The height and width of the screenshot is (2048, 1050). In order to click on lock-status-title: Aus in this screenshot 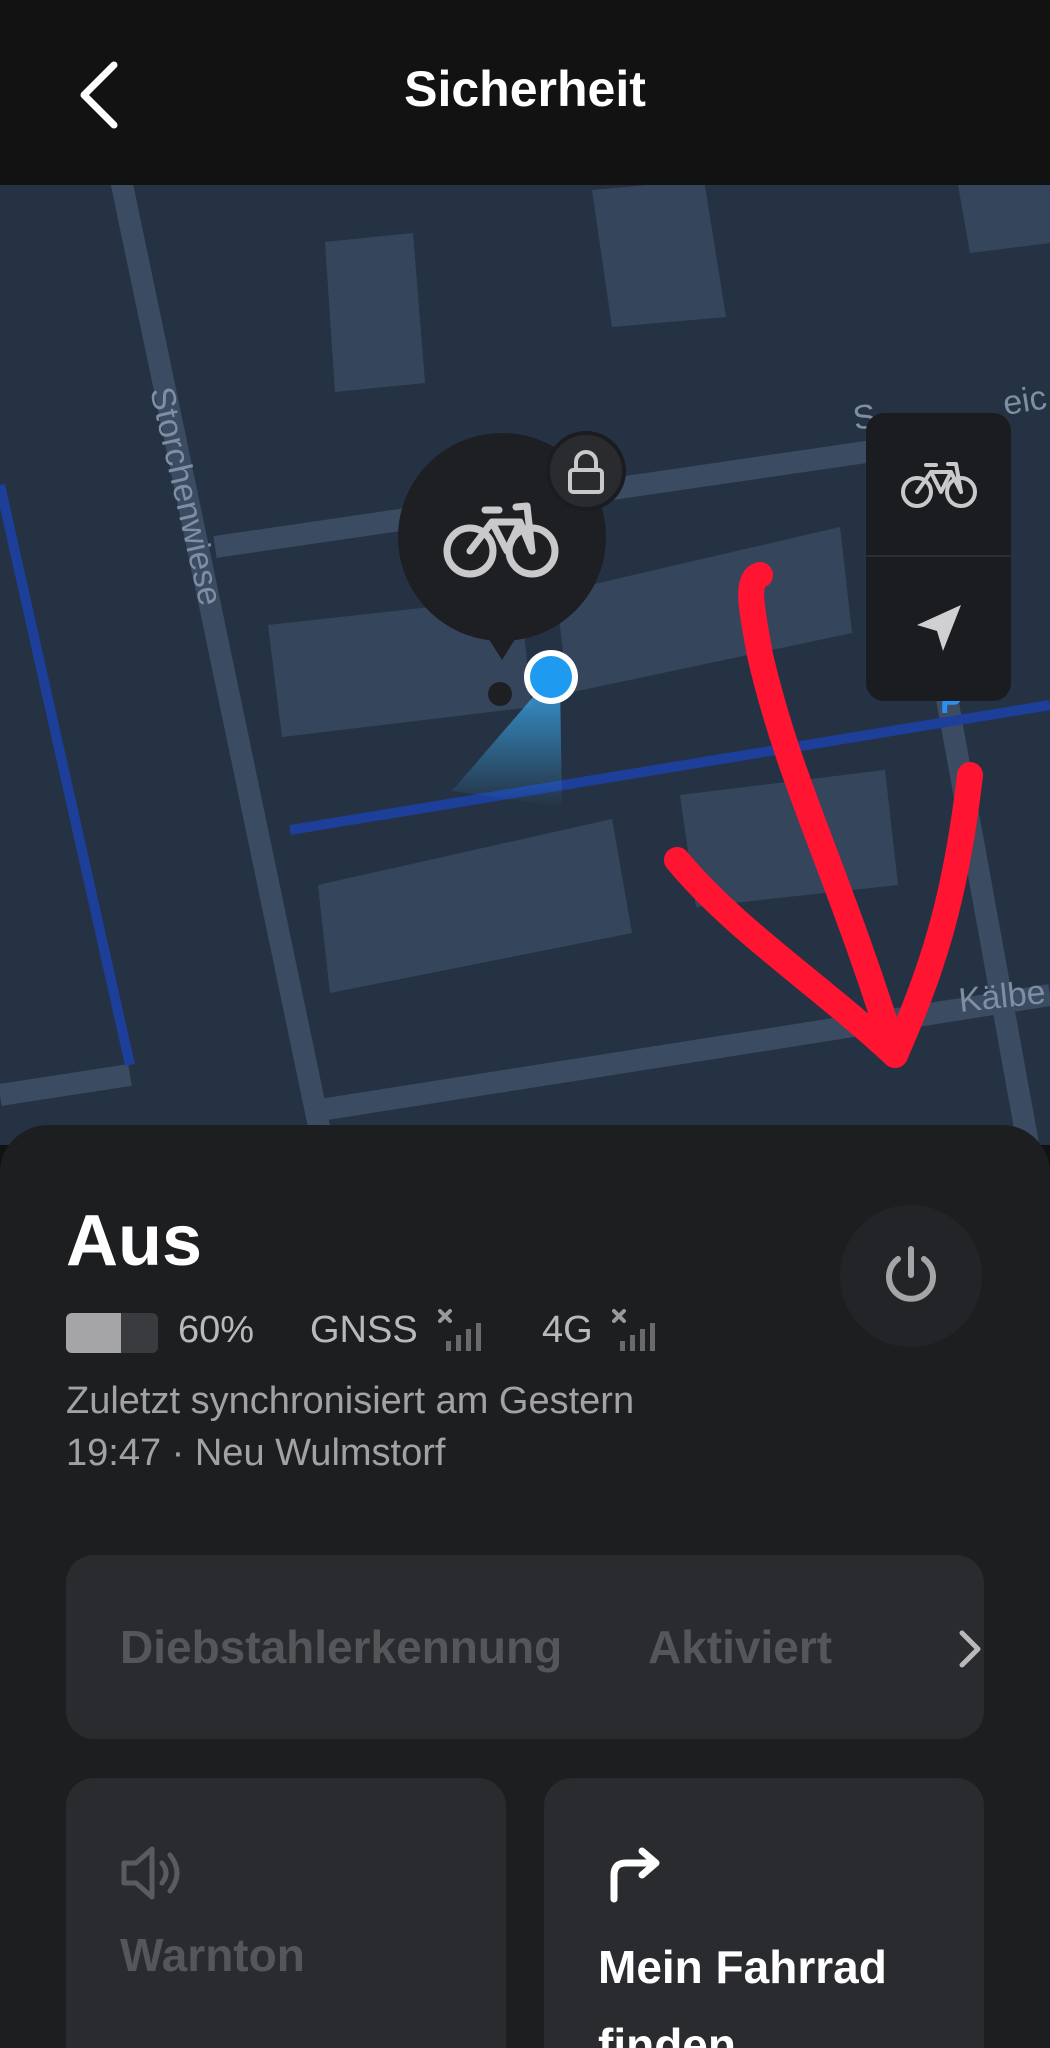, I will do `click(134, 1241)`.